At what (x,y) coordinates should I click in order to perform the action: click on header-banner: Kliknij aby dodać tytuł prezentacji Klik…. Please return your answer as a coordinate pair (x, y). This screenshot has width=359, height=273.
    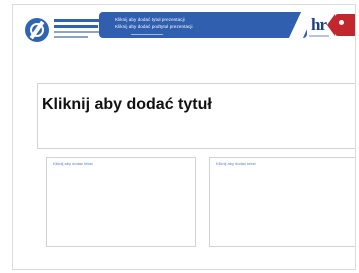
    Looking at the image, I should click on (203, 25).